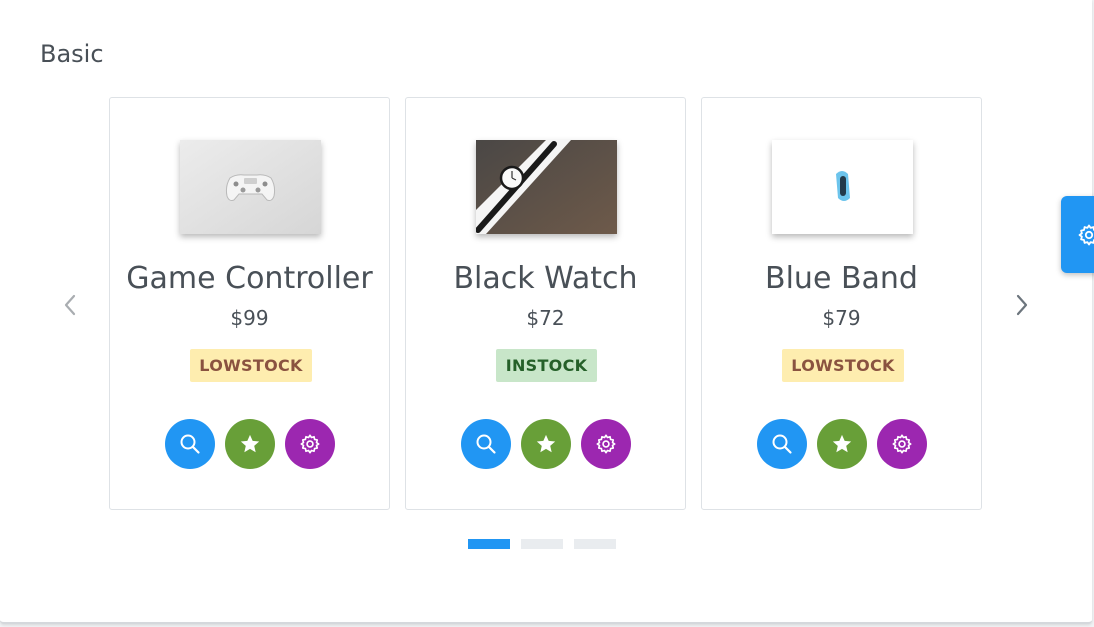  Describe the element at coordinates (545, 318) in the screenshot. I see `product-price: $72` at that location.